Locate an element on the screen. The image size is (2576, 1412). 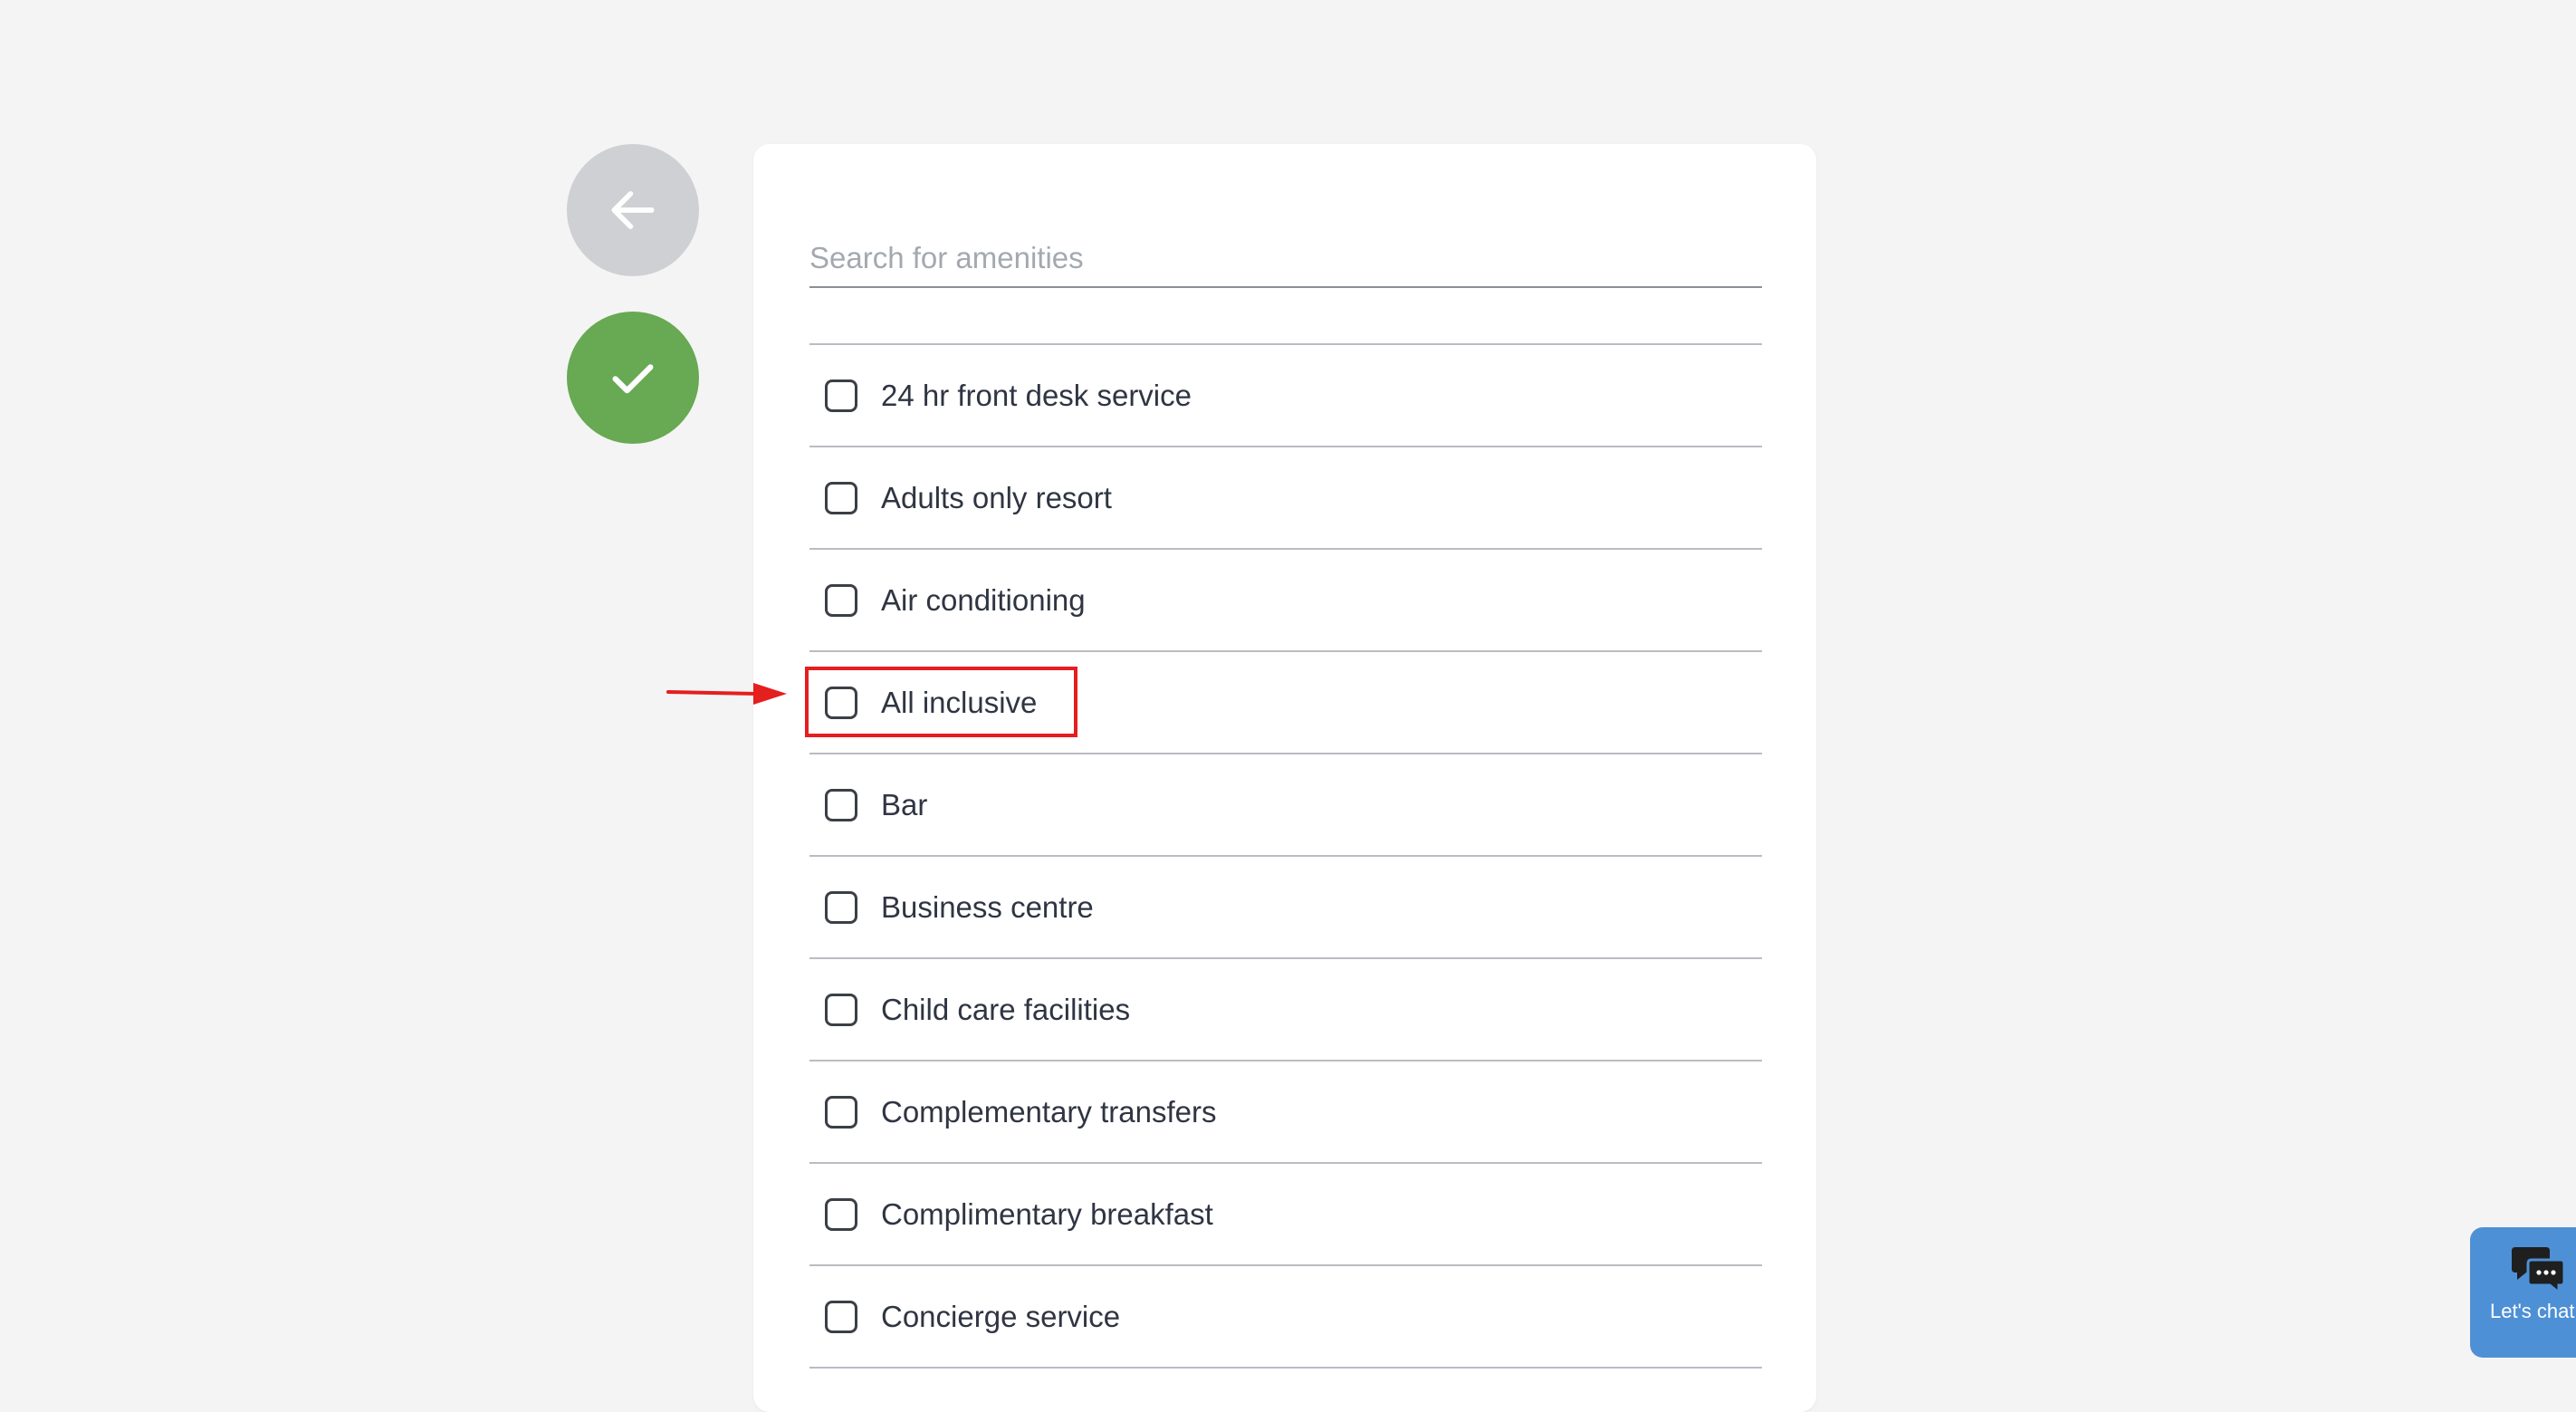
arrow-left-icon is located at coordinates (633, 210).